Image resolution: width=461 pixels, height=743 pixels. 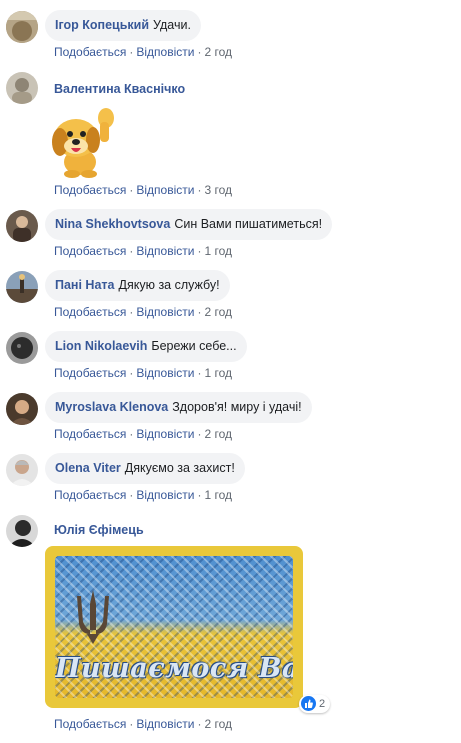 I want to click on comment-bubble: Myroslava Klenova Здоров'я! миру і удачі!, so click(x=178, y=407).